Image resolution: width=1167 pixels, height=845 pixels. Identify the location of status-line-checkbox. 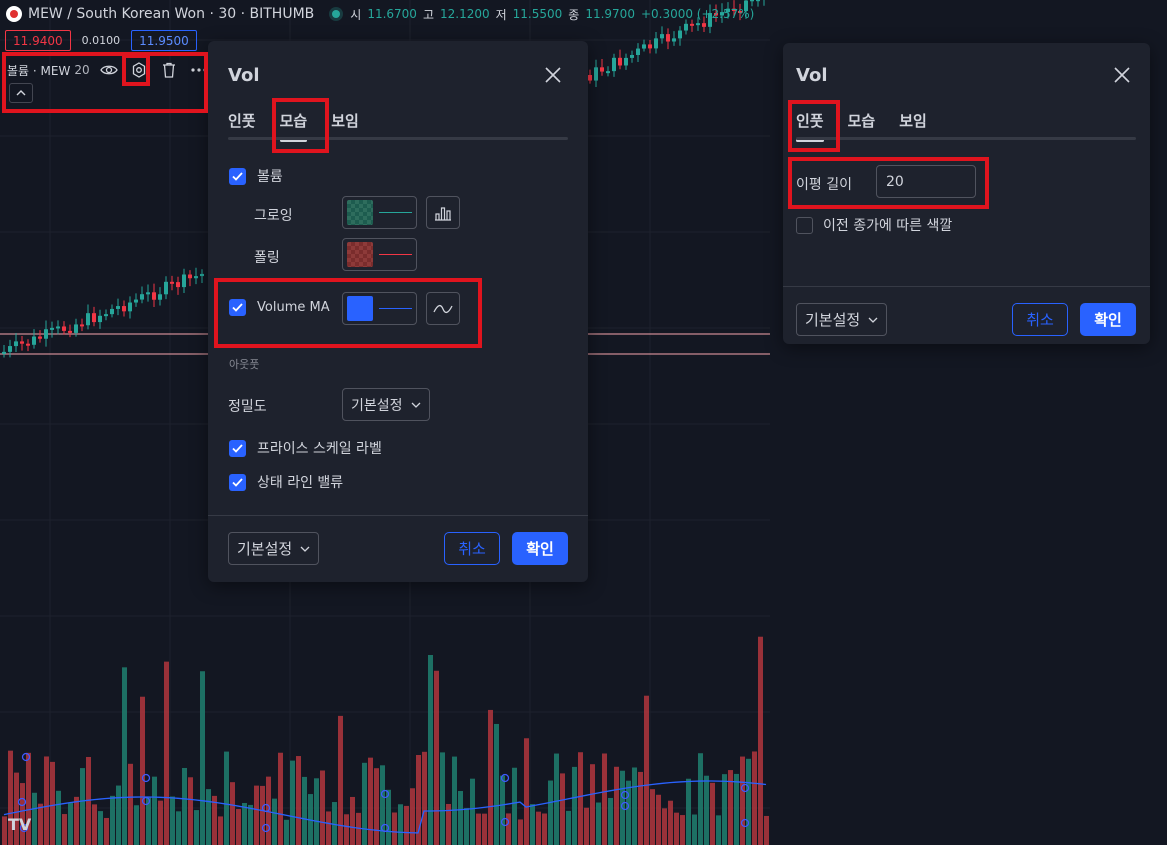
(237, 482).